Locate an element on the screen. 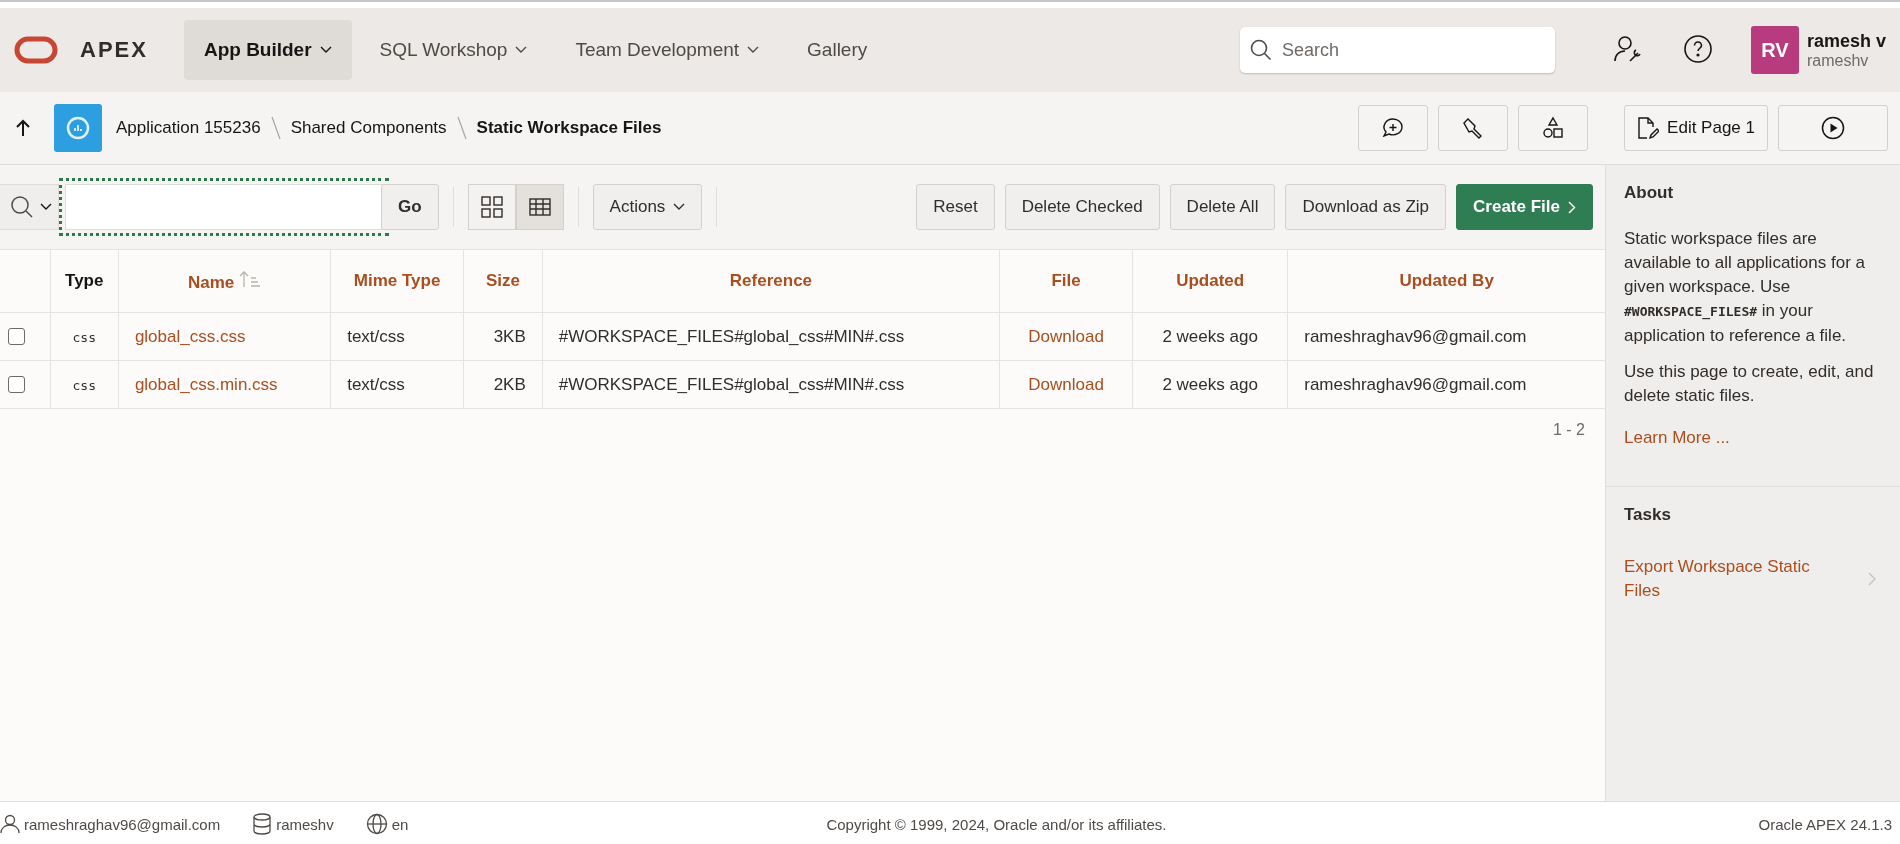  add-comment-button is located at coordinates (1393, 128).